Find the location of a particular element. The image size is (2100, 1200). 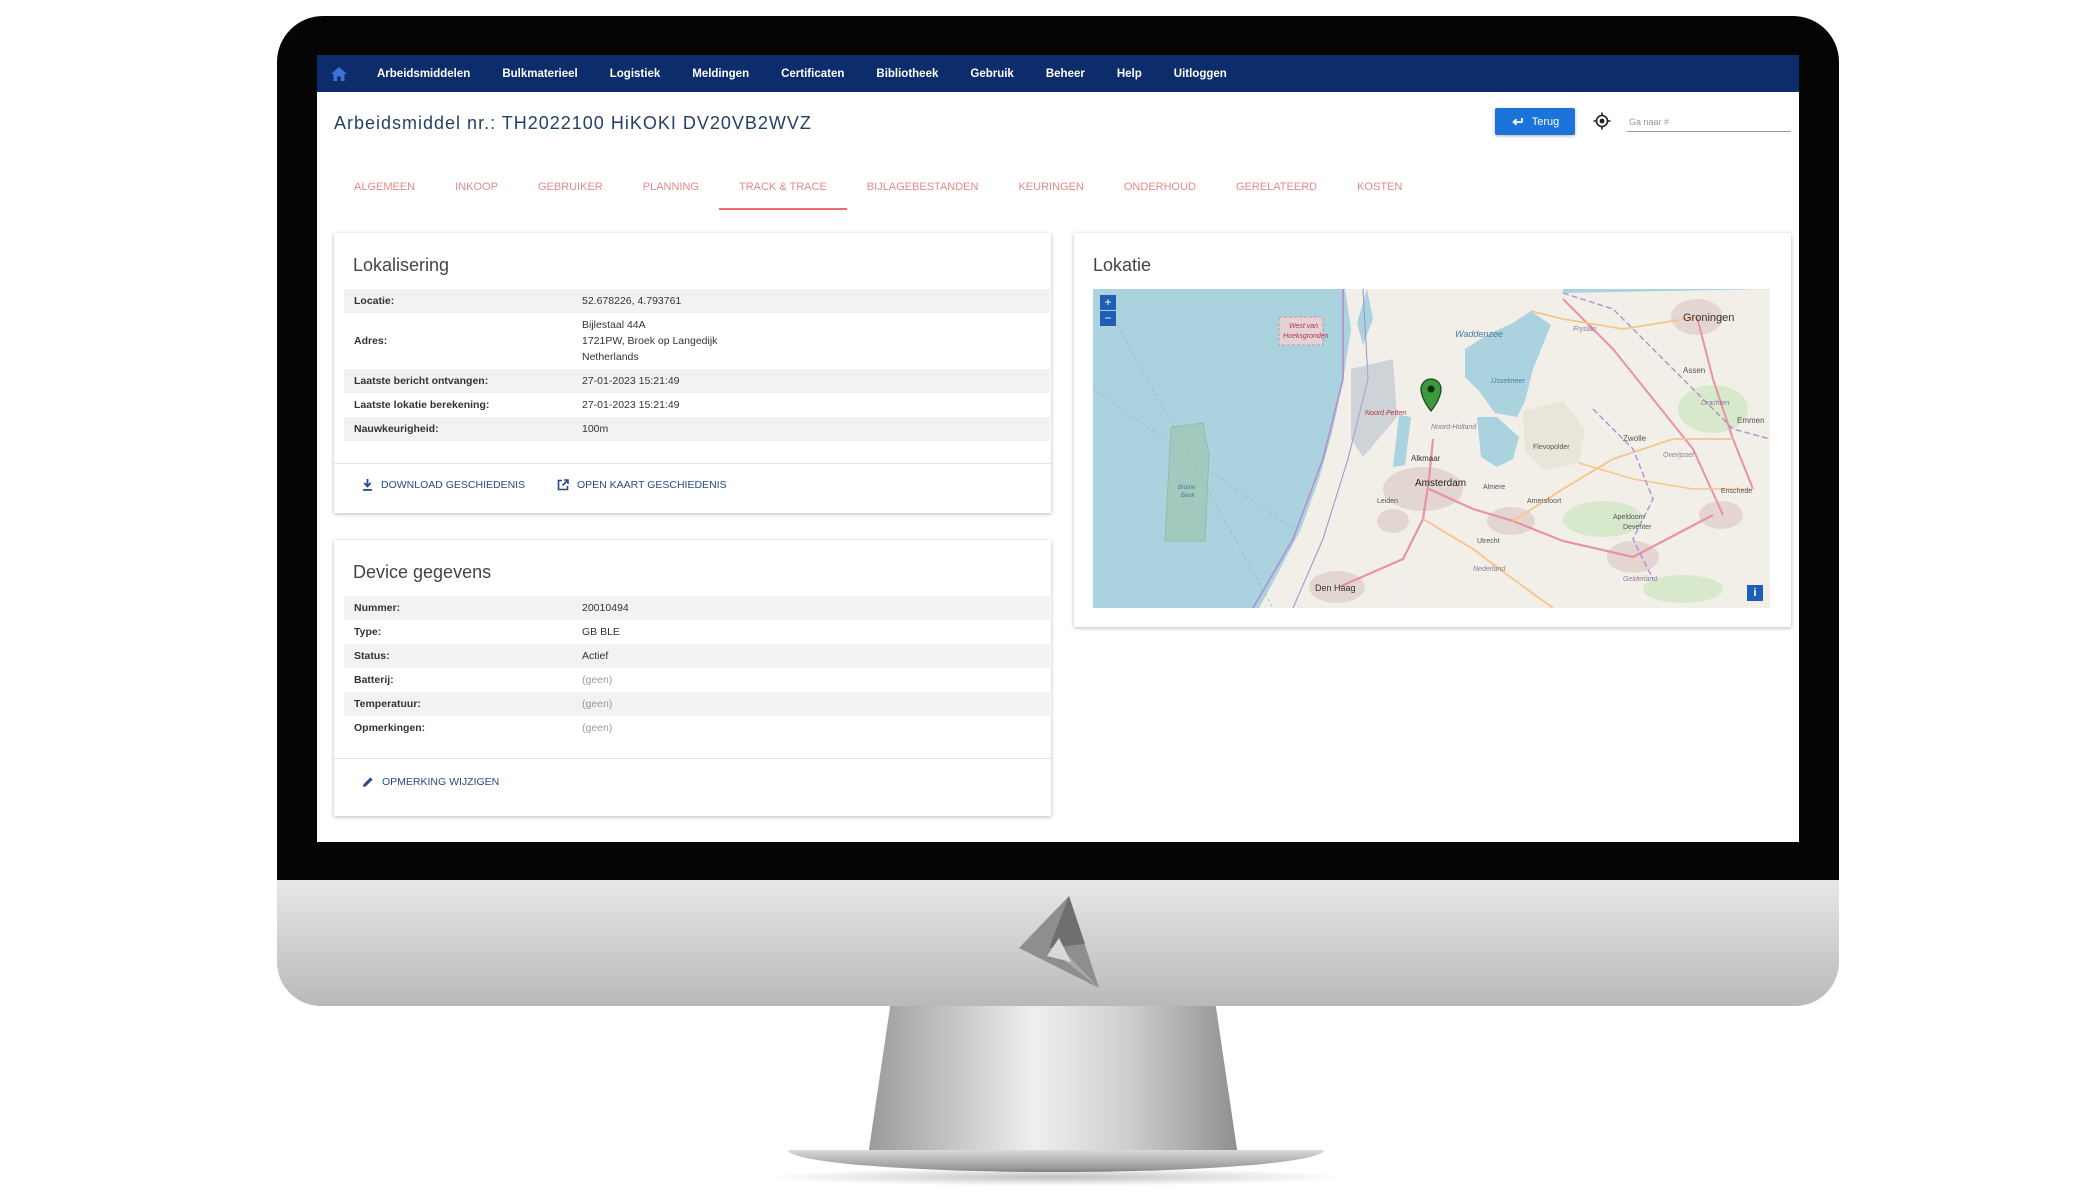

info-row-nummer: Nummer: 20010494 is located at coordinates (697, 608).